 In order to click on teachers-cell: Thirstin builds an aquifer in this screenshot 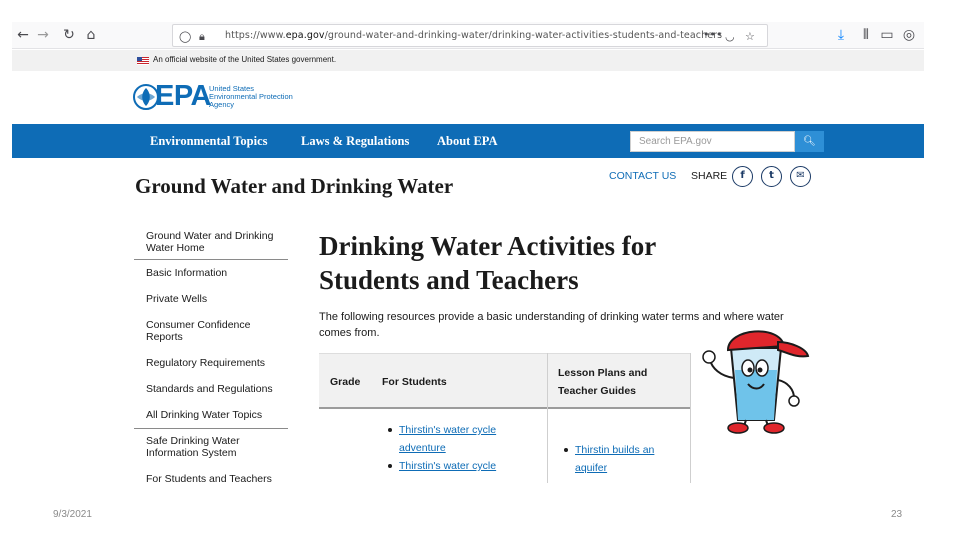, I will do `click(624, 459)`.